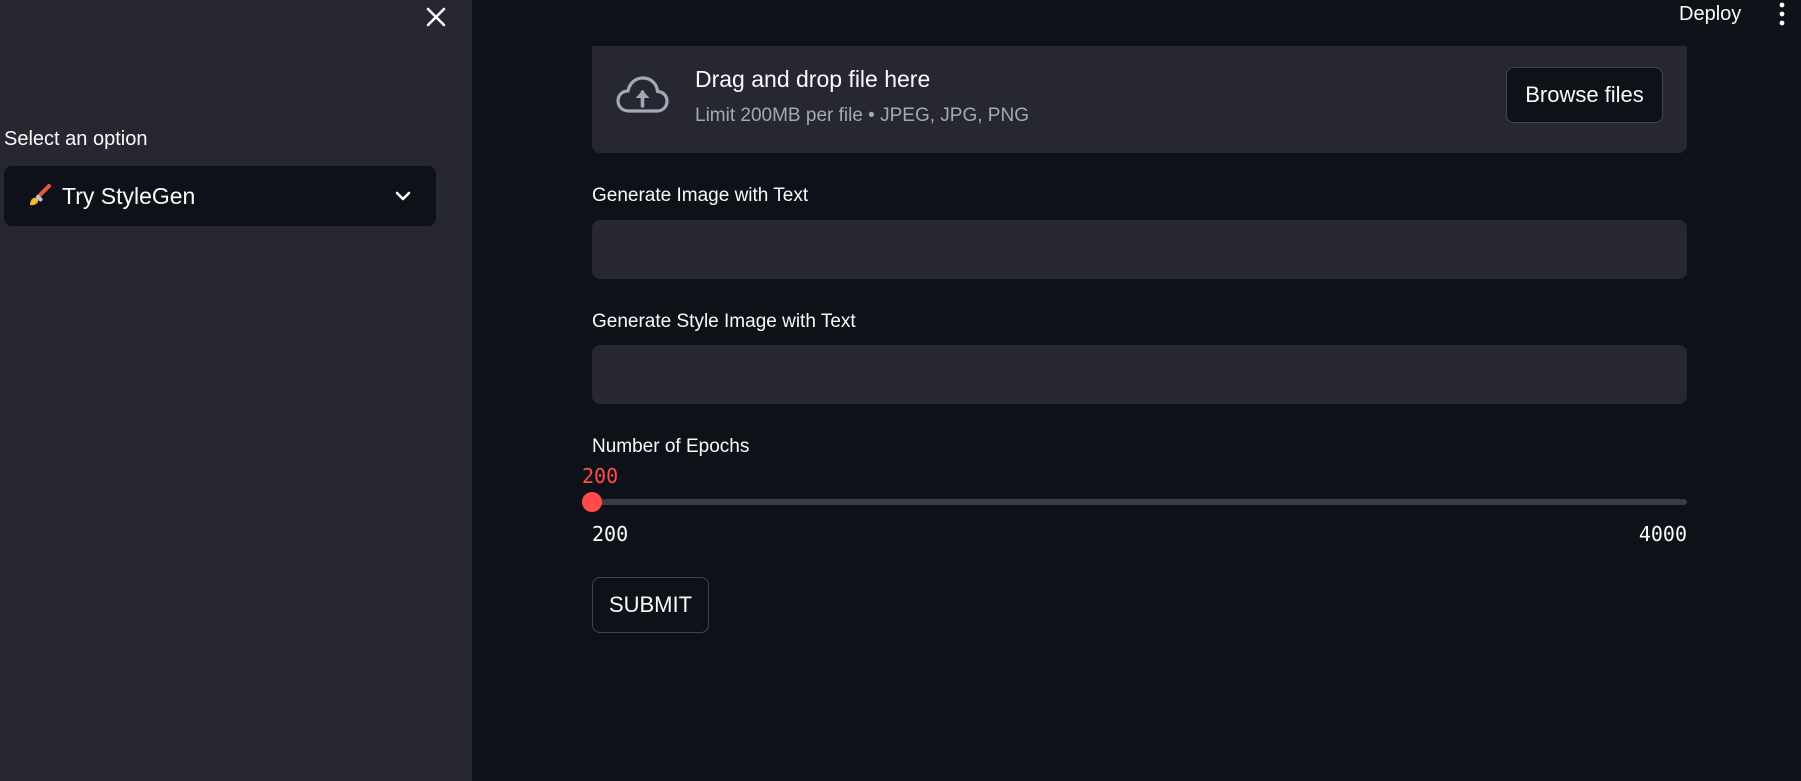 Image resolution: width=1801 pixels, height=781 pixels. I want to click on cloud-upload-icon, so click(642, 94).